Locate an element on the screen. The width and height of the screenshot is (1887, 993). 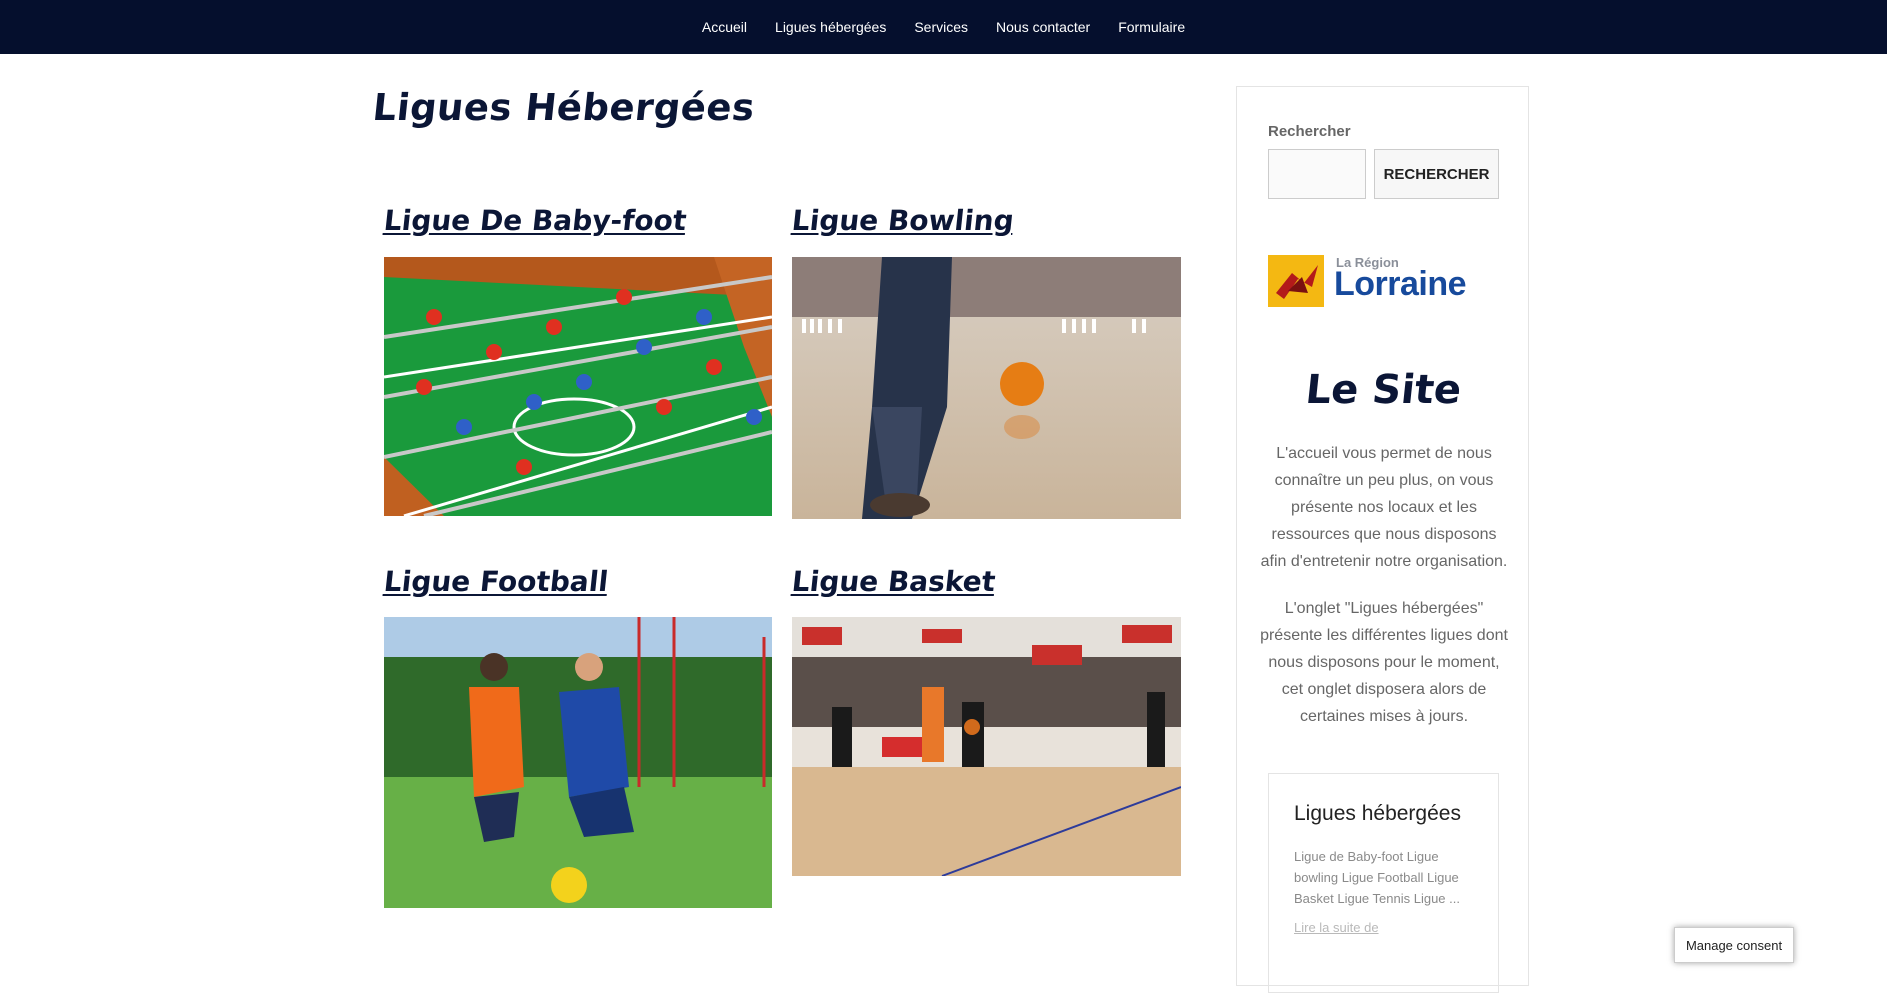
manage-consent-button: Manage consent is located at coordinates (1734, 945).